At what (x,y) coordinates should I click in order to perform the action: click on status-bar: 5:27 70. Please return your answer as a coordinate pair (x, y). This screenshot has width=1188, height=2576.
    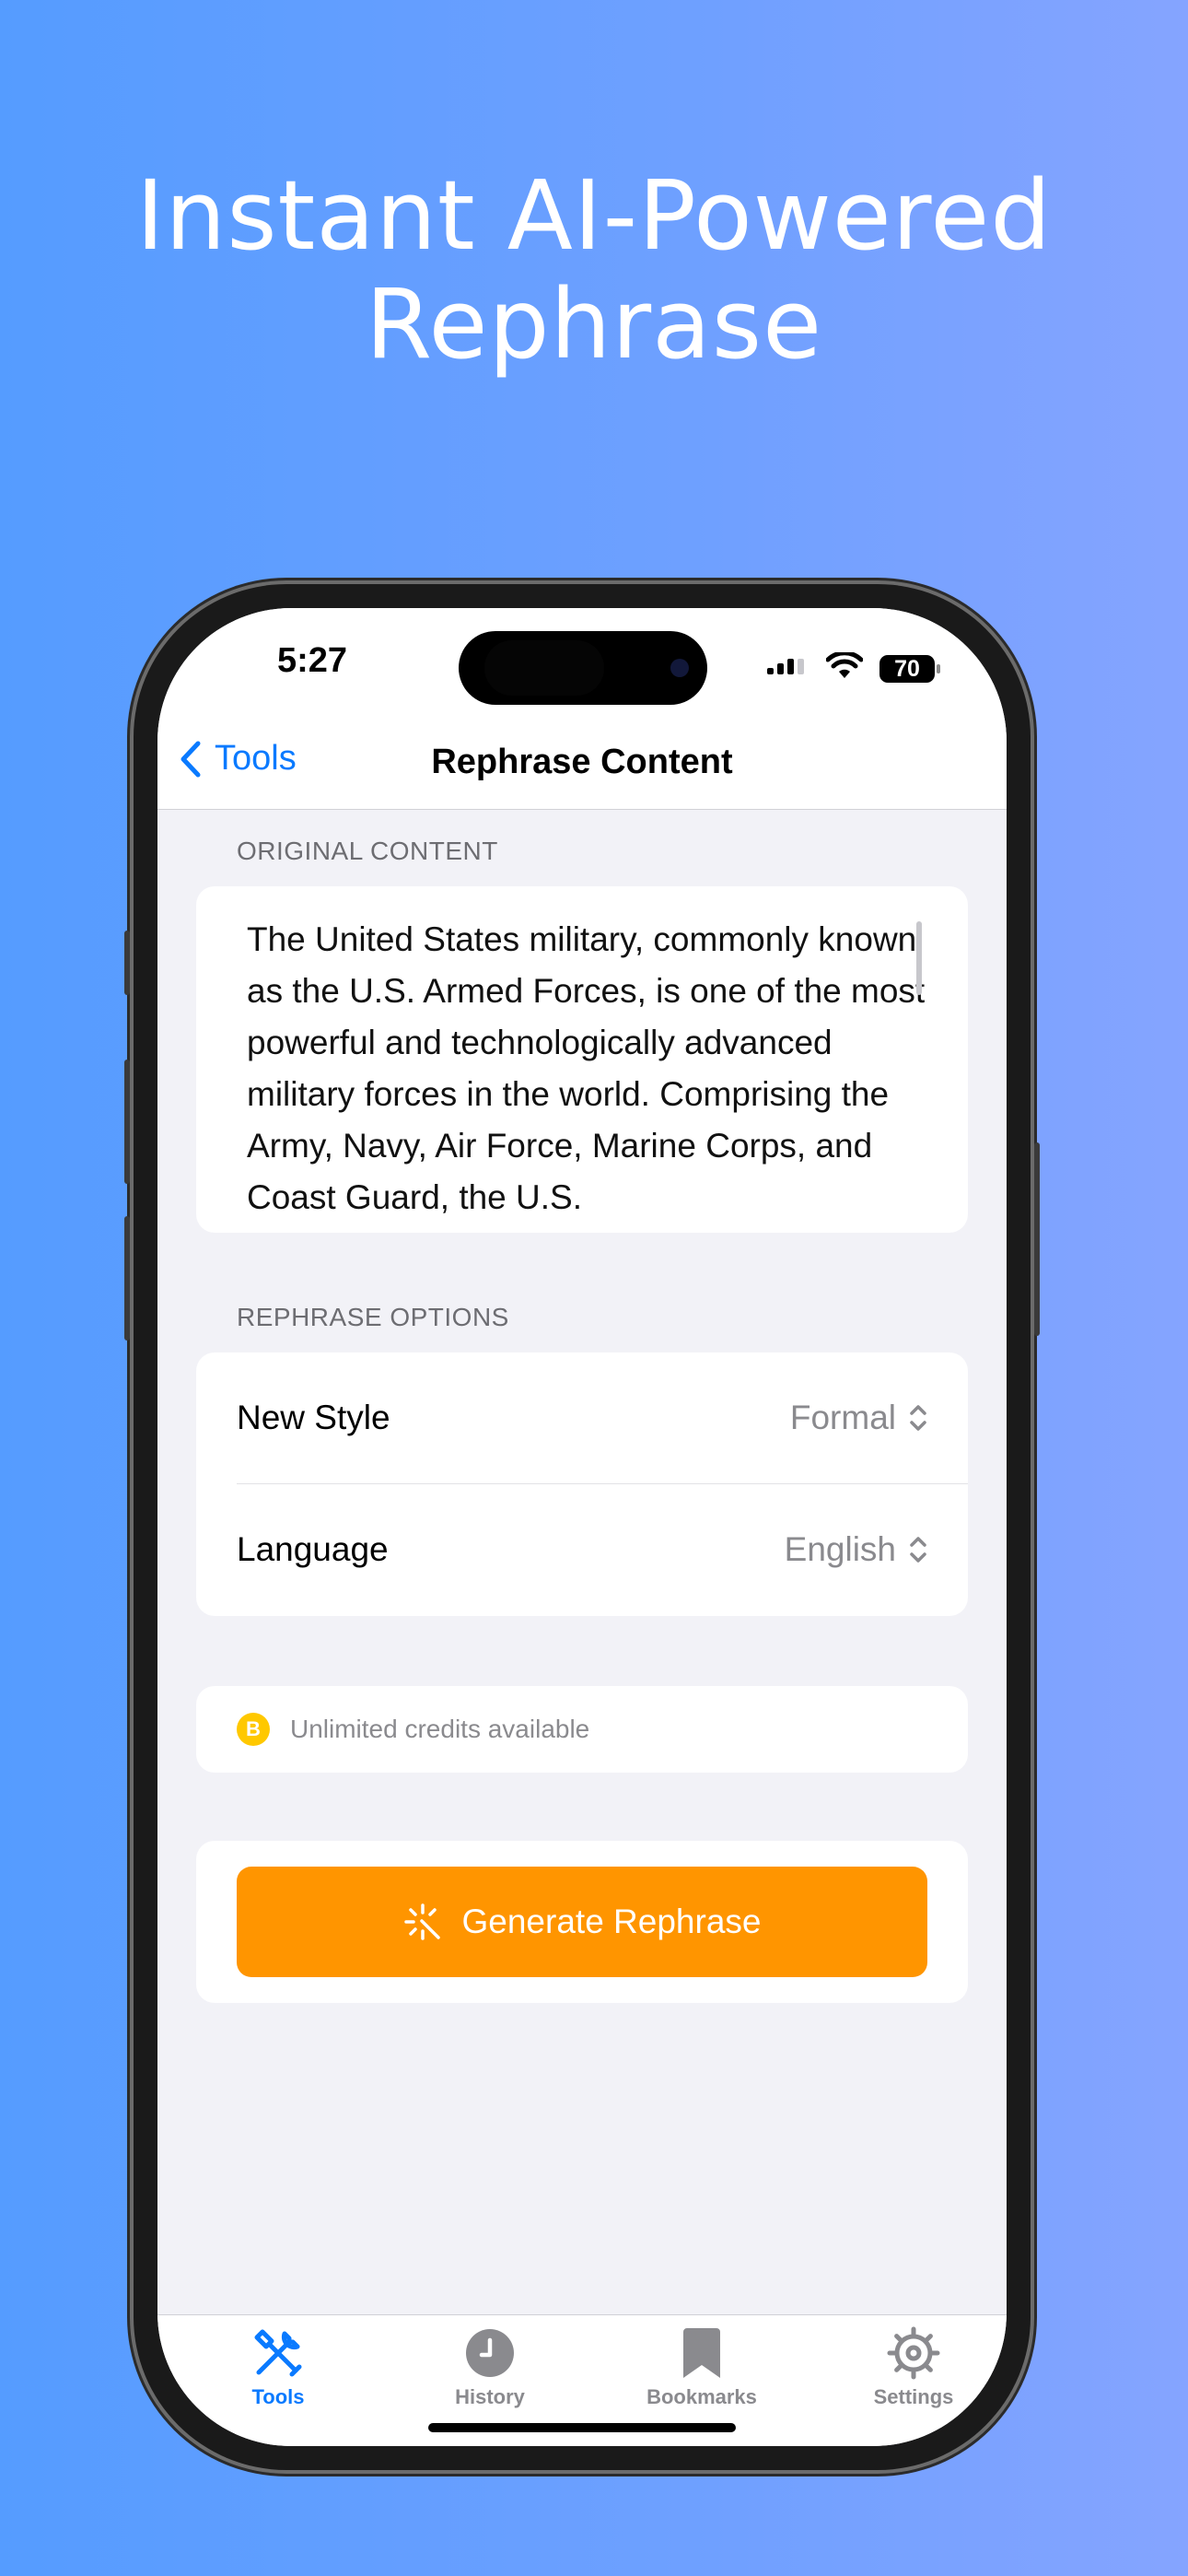
    Looking at the image, I should click on (582, 663).